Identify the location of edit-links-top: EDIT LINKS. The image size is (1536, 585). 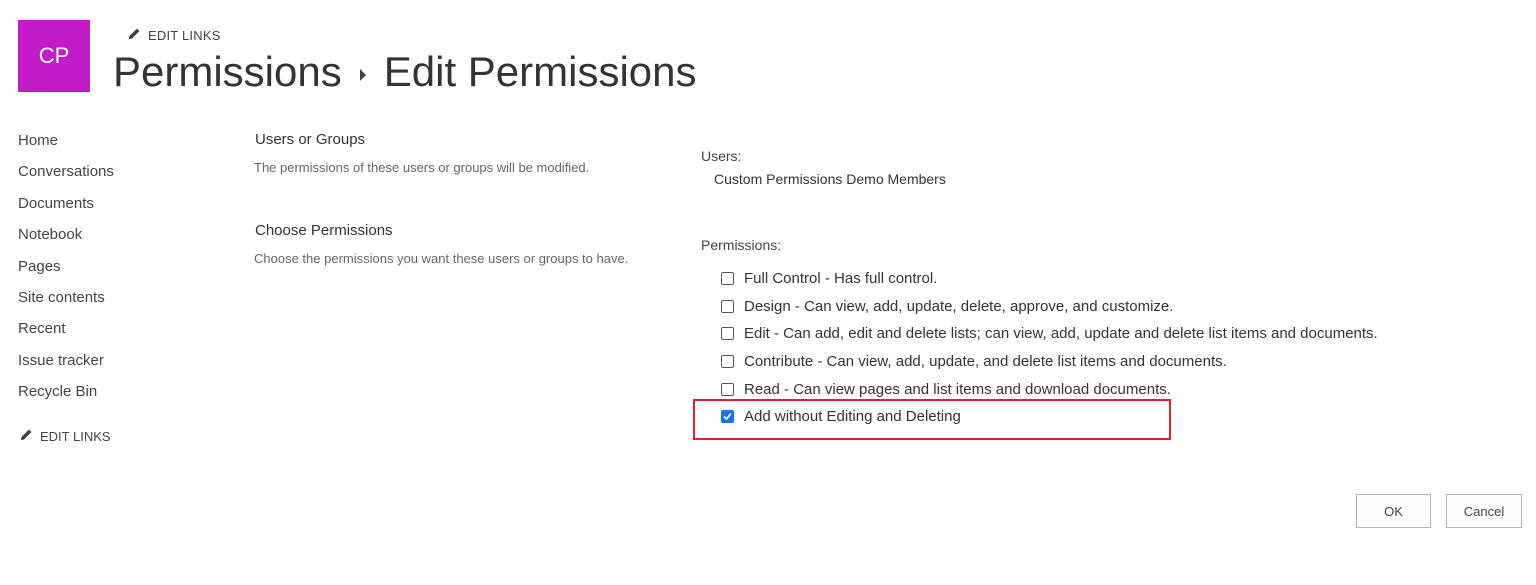
(174, 35).